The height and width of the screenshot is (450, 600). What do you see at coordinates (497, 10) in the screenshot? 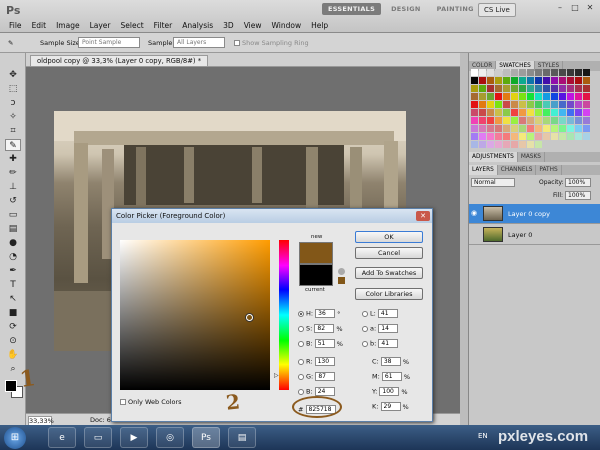
I see `cs-live-button: CS Live` at bounding box center [497, 10].